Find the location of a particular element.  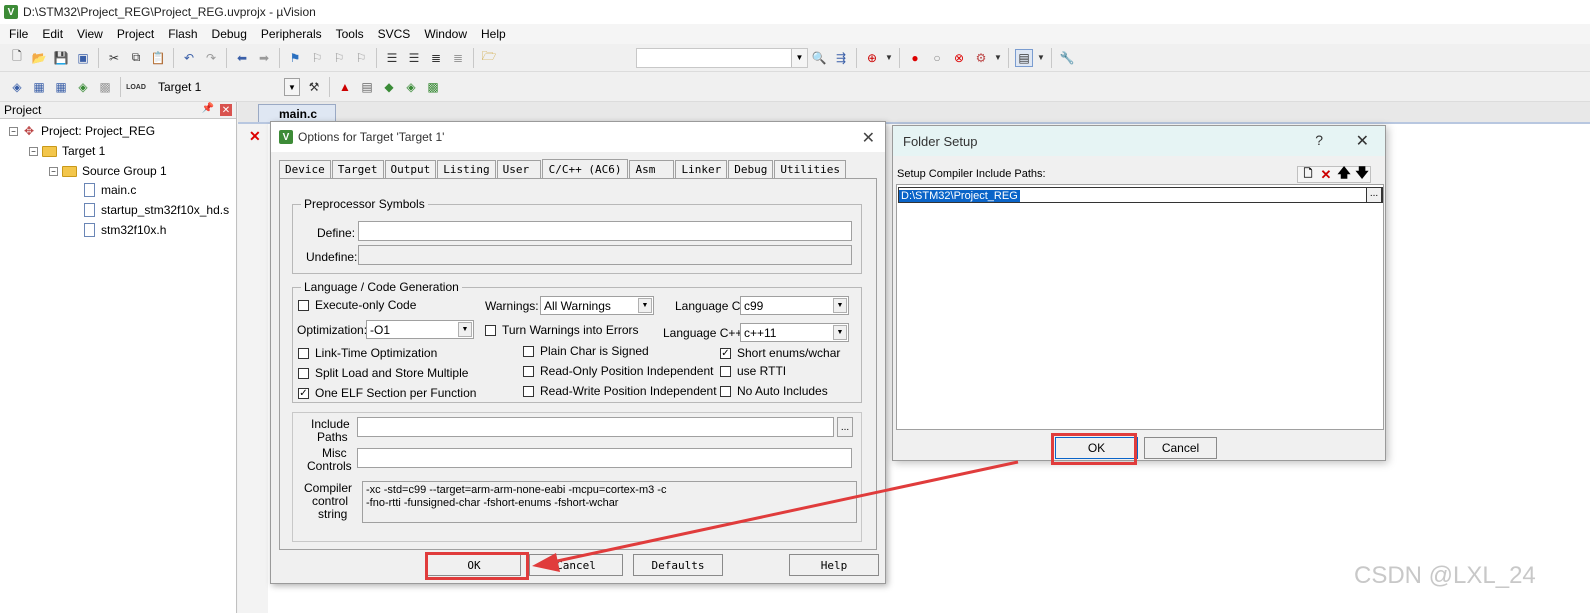

watermark: CSDN @LXL_24 is located at coordinates (1445, 575).